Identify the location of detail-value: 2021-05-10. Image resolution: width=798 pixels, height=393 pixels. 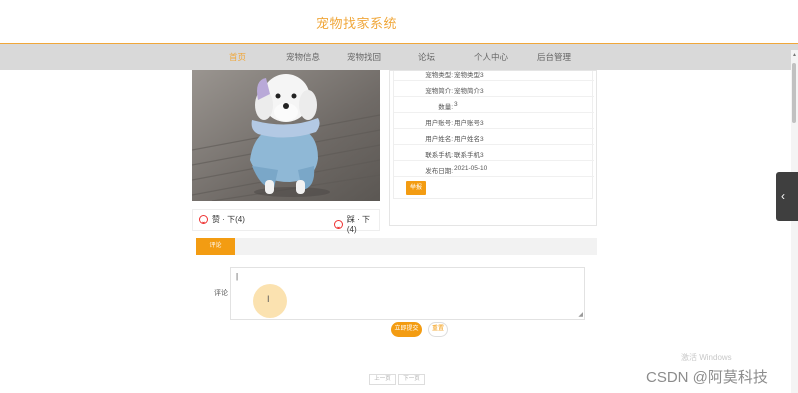
(471, 168).